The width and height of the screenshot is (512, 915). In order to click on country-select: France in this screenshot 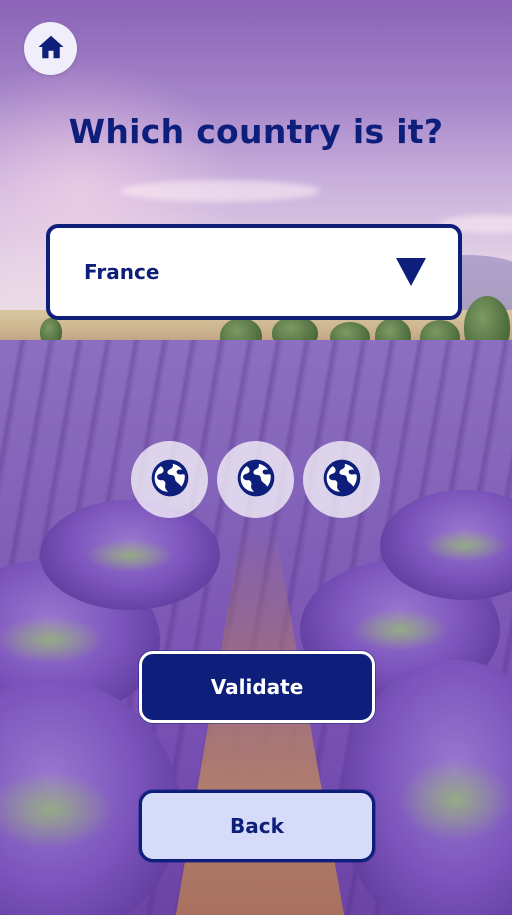, I will do `click(254, 272)`.